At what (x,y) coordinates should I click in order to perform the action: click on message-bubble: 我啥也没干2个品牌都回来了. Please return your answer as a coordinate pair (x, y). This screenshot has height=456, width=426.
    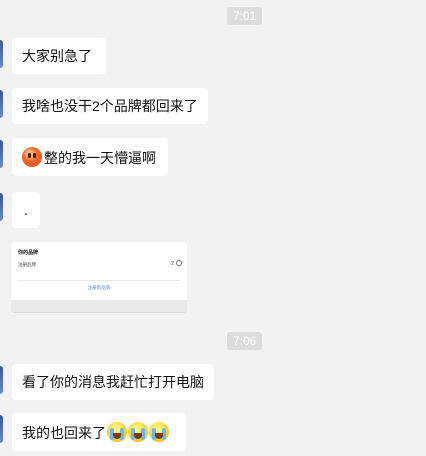
    Looking at the image, I should click on (110, 106).